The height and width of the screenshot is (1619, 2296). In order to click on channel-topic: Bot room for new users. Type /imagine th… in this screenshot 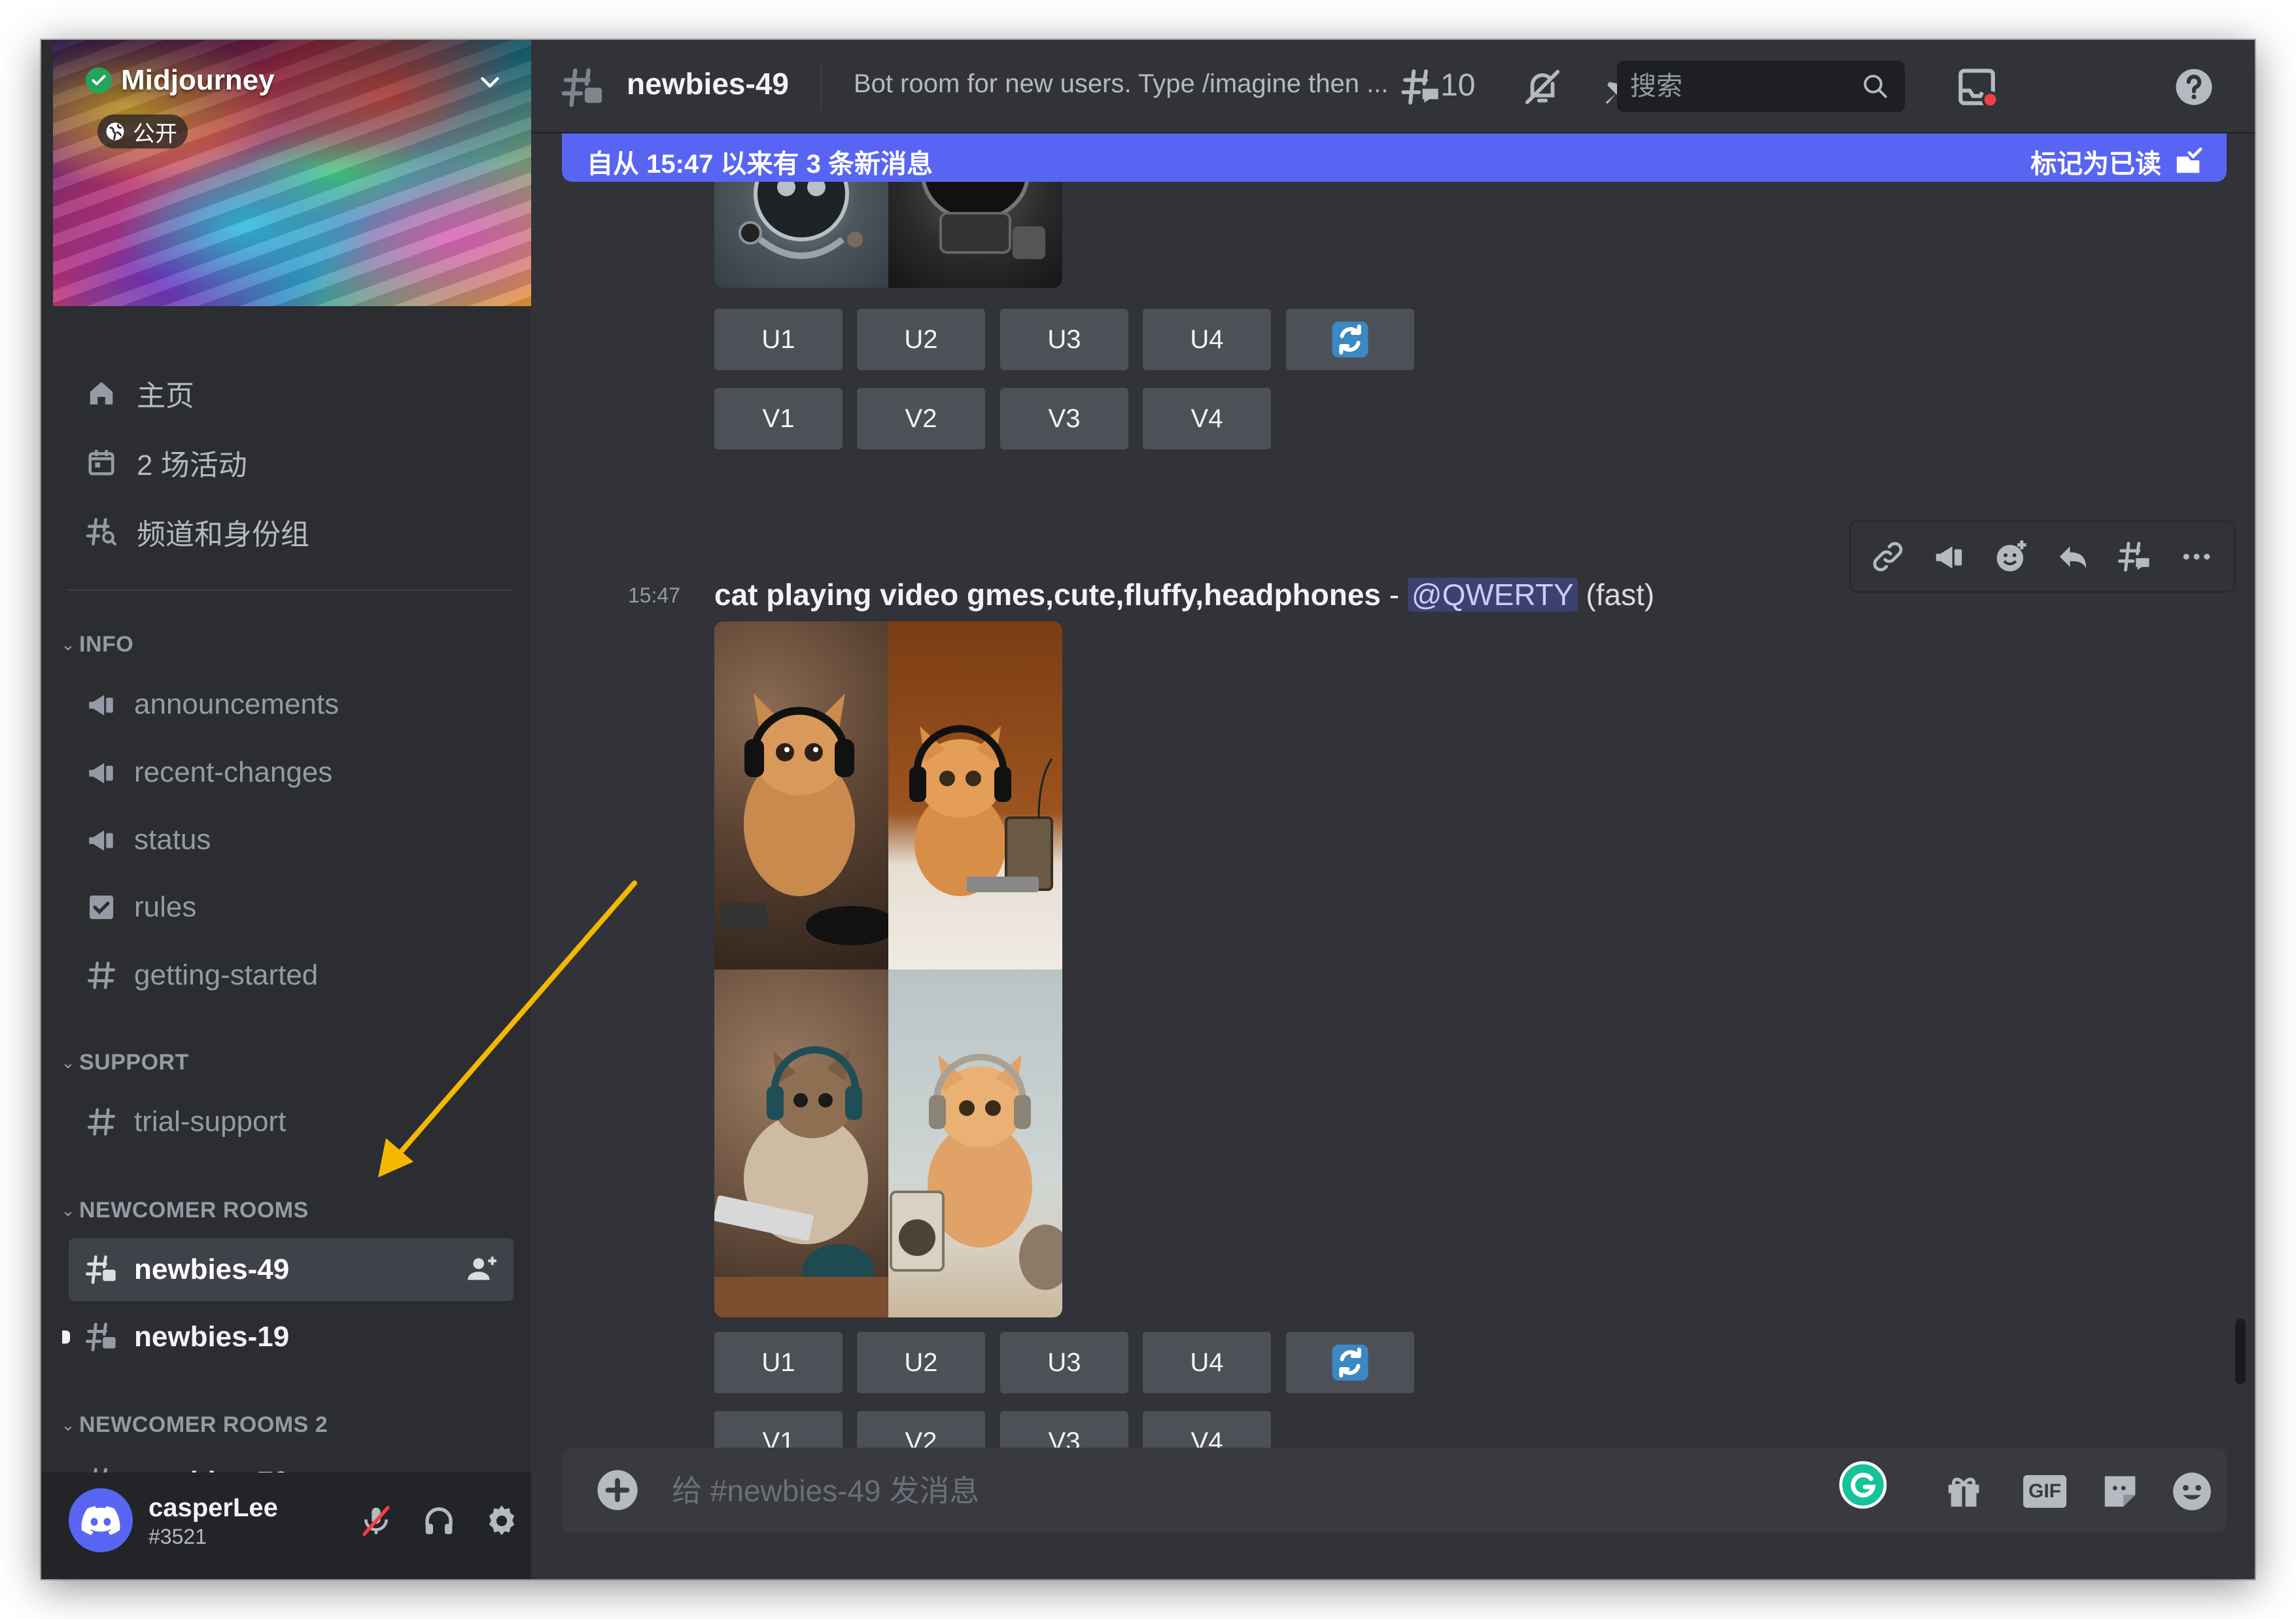, I will do `click(1135, 84)`.